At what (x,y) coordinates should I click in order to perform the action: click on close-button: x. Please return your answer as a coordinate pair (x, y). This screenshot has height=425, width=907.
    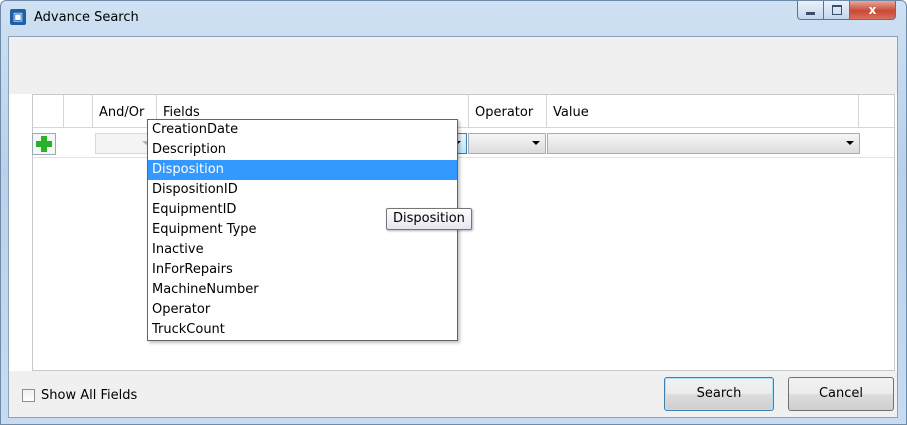
    Looking at the image, I should click on (873, 10).